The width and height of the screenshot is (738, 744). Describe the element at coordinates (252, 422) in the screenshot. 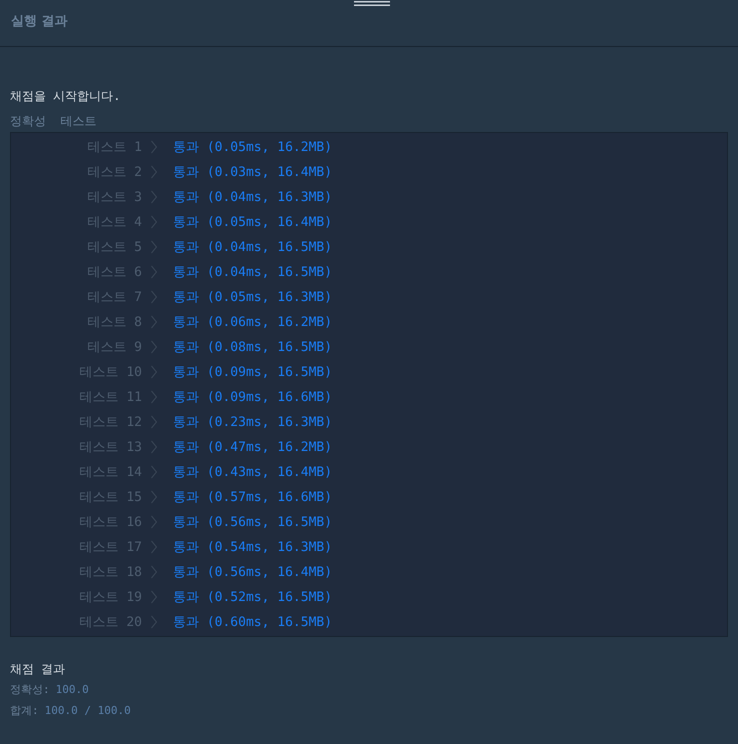

I see `test-result: 통과 (0.23ms, 16.3MB)` at that location.